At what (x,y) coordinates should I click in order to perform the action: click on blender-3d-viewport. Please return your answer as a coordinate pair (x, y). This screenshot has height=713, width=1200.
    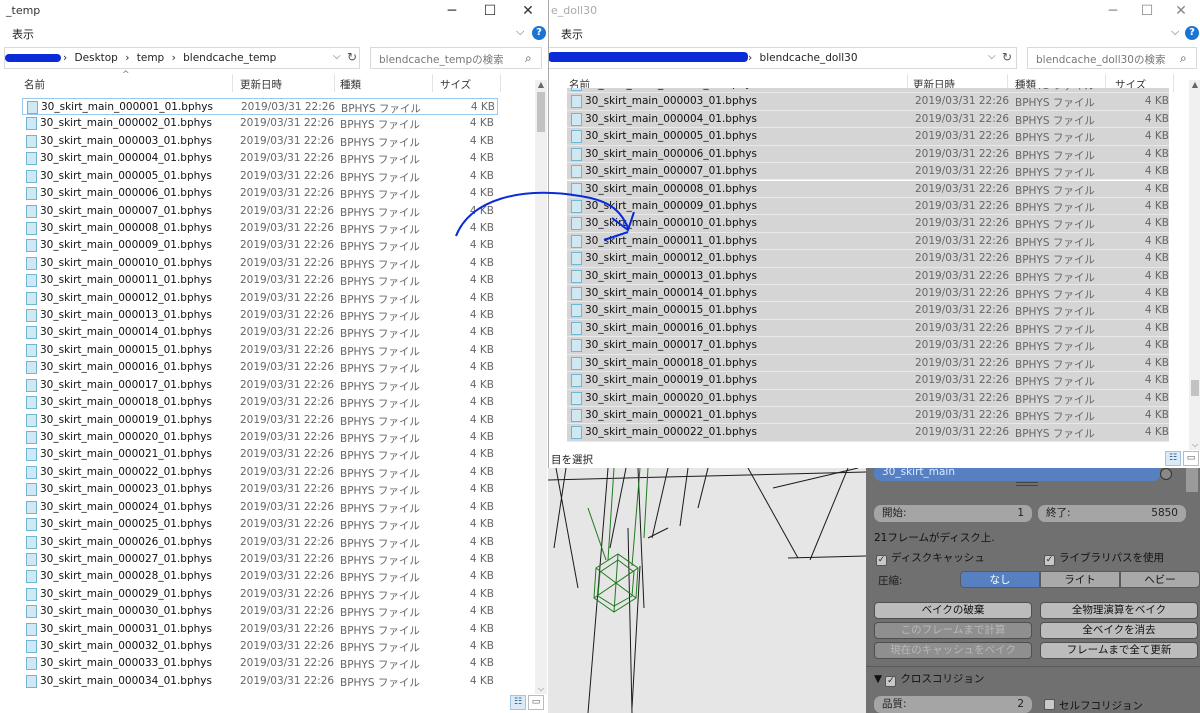
    Looking at the image, I should click on (707, 590).